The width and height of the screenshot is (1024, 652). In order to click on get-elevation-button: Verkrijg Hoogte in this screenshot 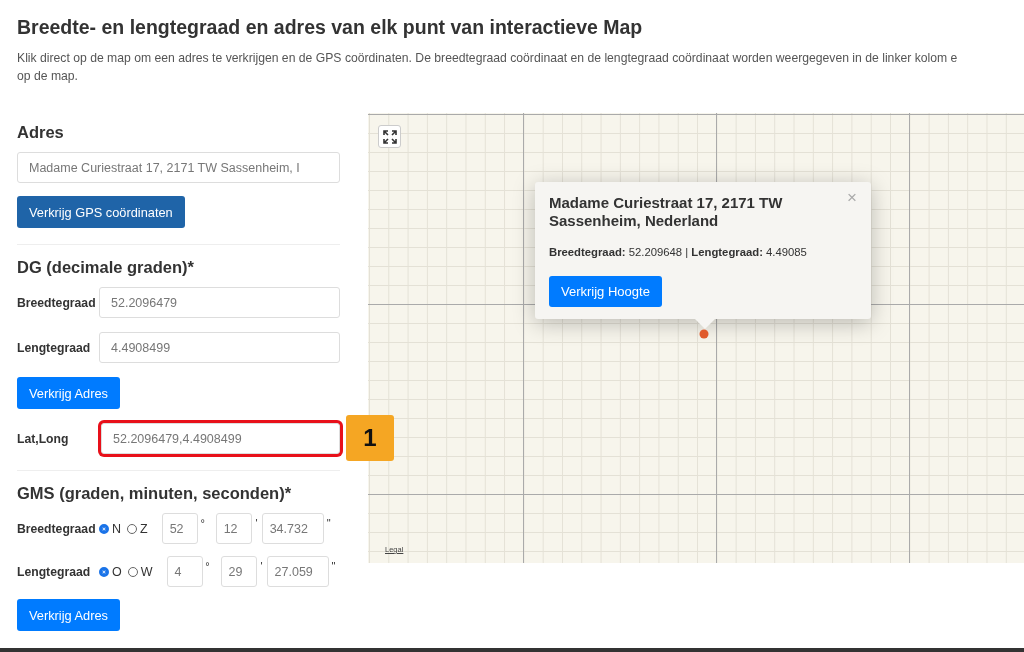, I will do `click(605, 291)`.